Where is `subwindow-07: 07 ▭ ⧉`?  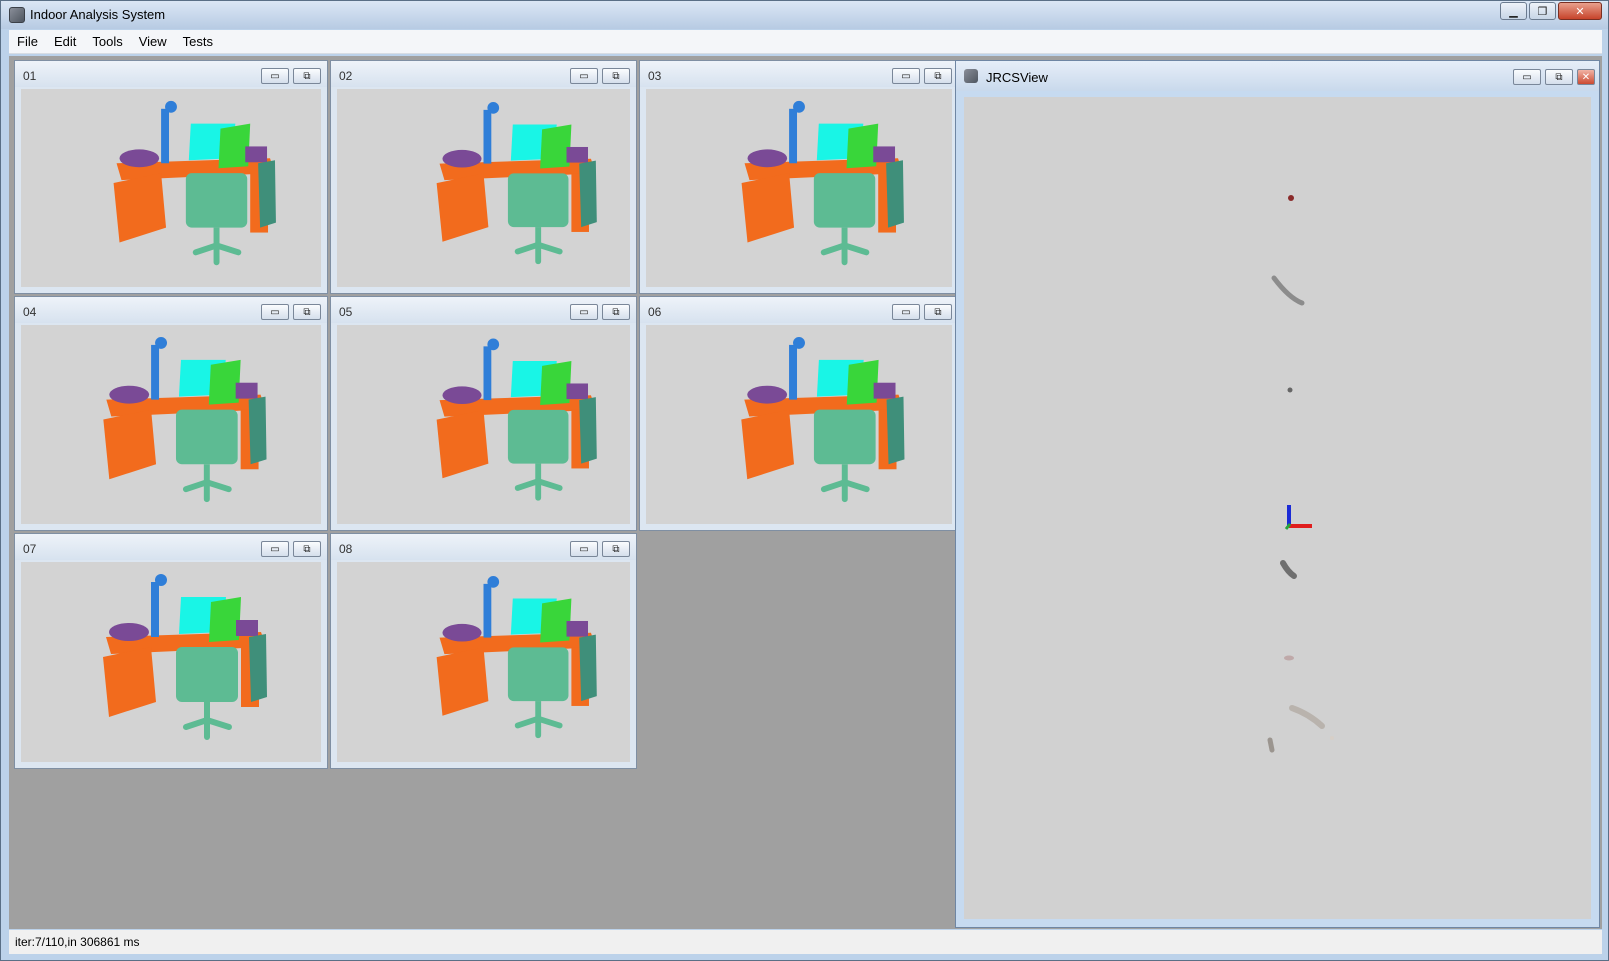
subwindow-07: 07 ▭ ⧉ is located at coordinates (171, 651).